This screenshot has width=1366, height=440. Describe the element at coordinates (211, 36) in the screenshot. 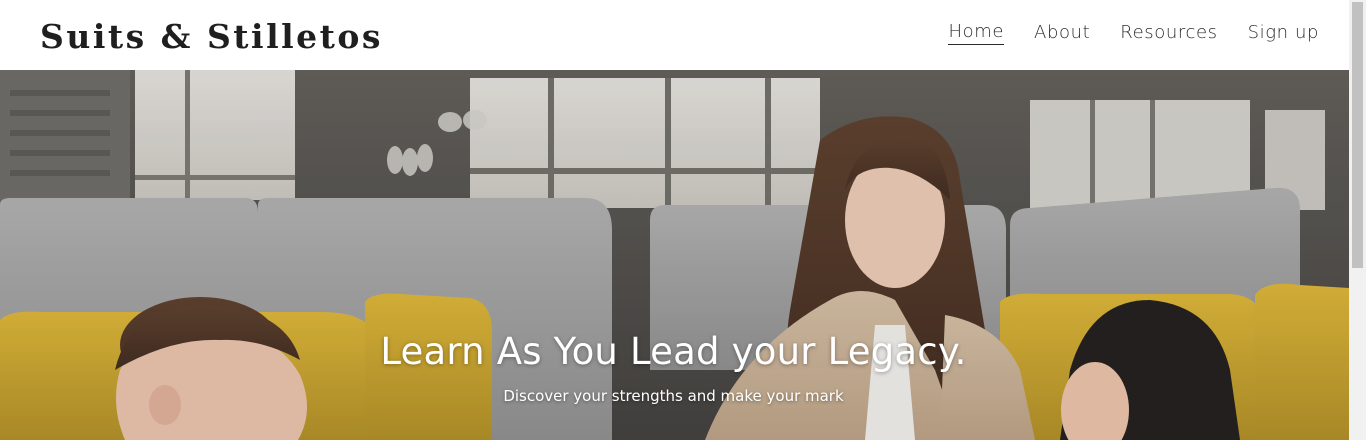

I see `site-logo: Suits & Stilletos` at that location.